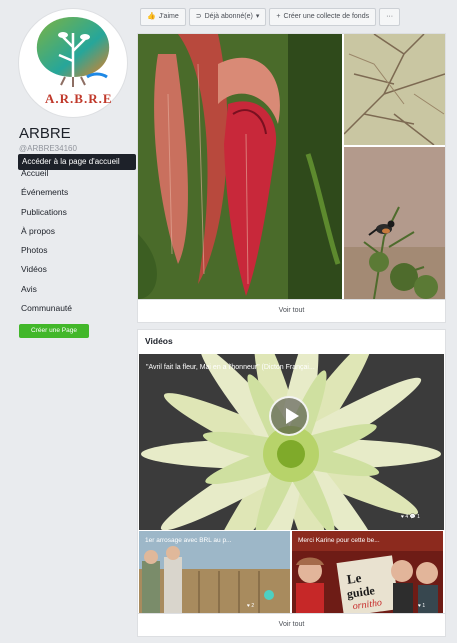 Image resolution: width=457 pixels, height=643 pixels. I want to click on photo-branches, so click(394, 89).